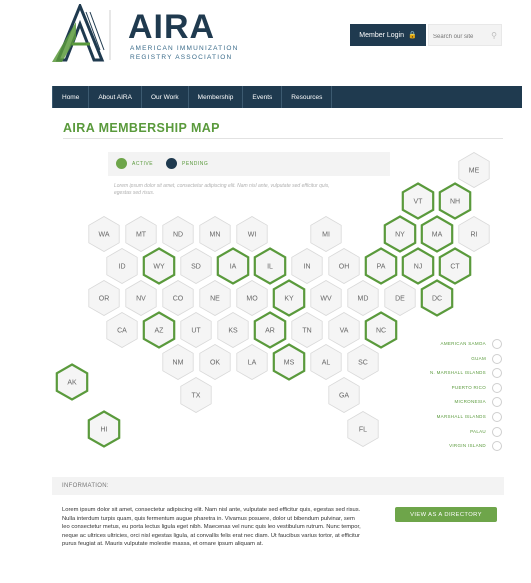  Describe the element at coordinates (307, 97) in the screenshot. I see `nav-resources: Resources` at that location.